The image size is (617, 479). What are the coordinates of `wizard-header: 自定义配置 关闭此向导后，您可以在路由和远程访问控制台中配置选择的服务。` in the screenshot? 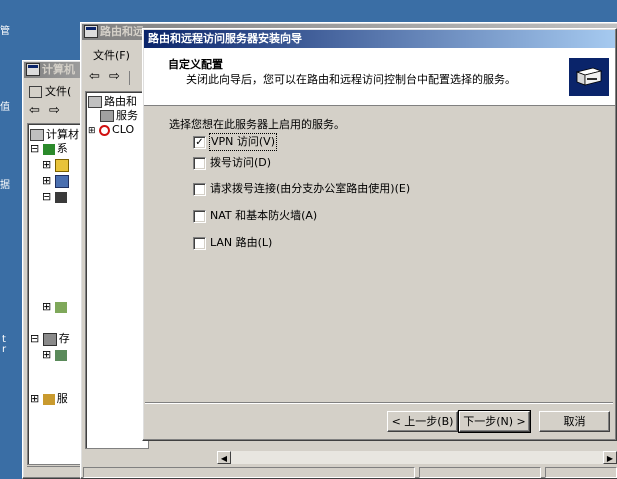 It's located at (379, 77).